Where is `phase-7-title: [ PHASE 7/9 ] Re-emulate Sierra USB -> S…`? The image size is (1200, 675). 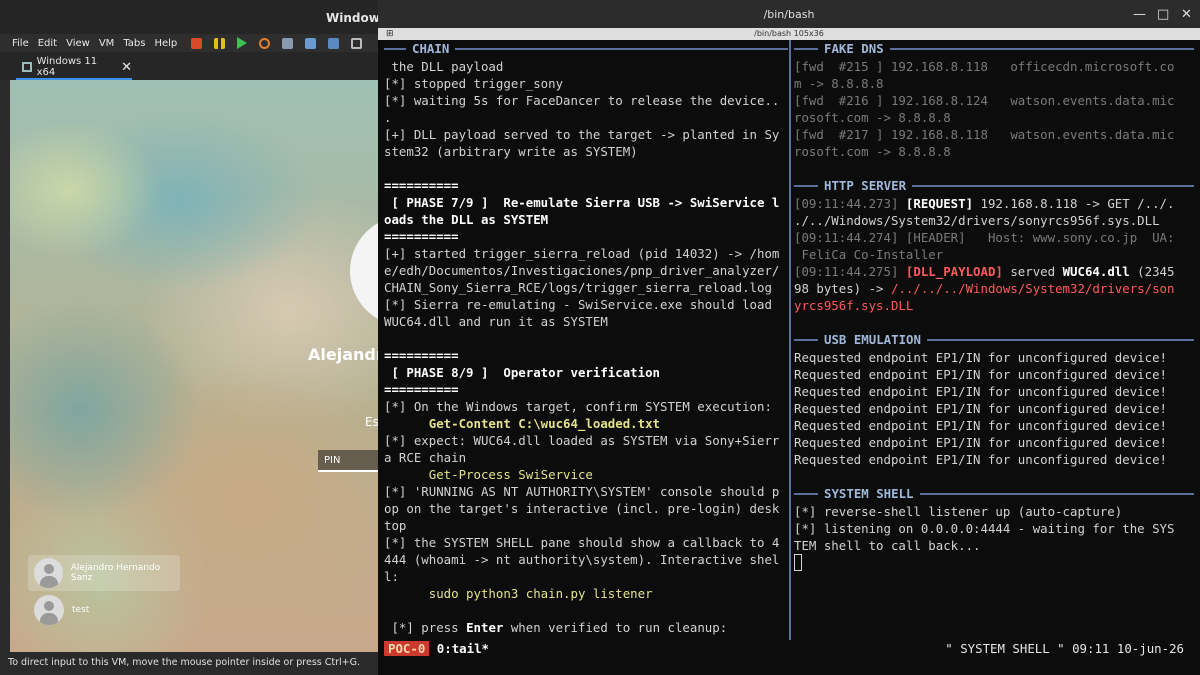
phase-7-title: [ PHASE 7/9 ] Re-emulate Sierra USB -> S… is located at coordinates (582, 202).